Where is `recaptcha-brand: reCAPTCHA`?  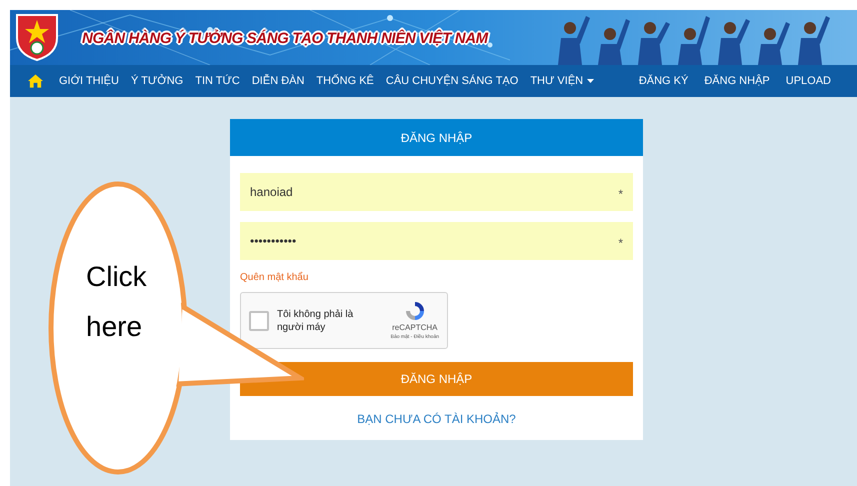 recaptcha-brand: reCAPTCHA is located at coordinates (415, 328).